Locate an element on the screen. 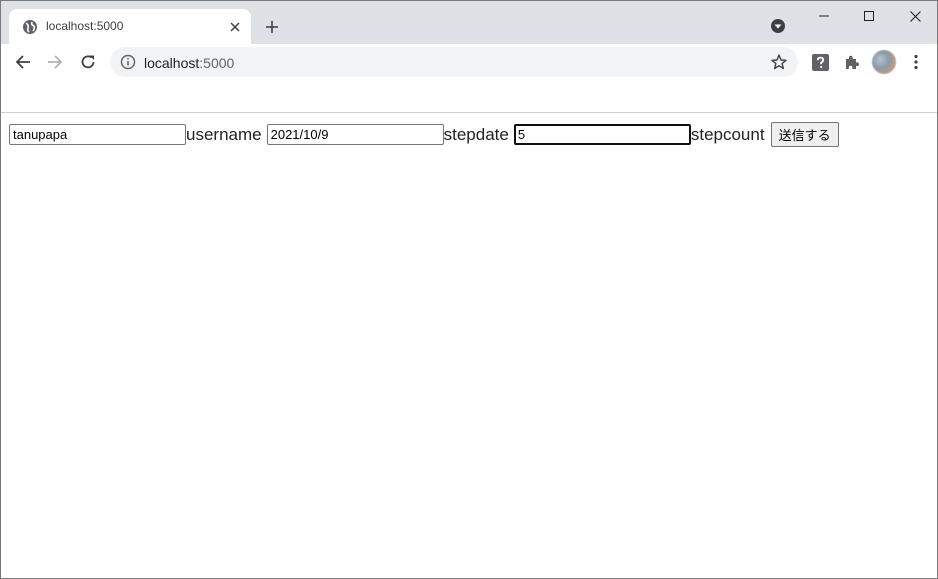  submit-button: 送信する is located at coordinates (804, 134).